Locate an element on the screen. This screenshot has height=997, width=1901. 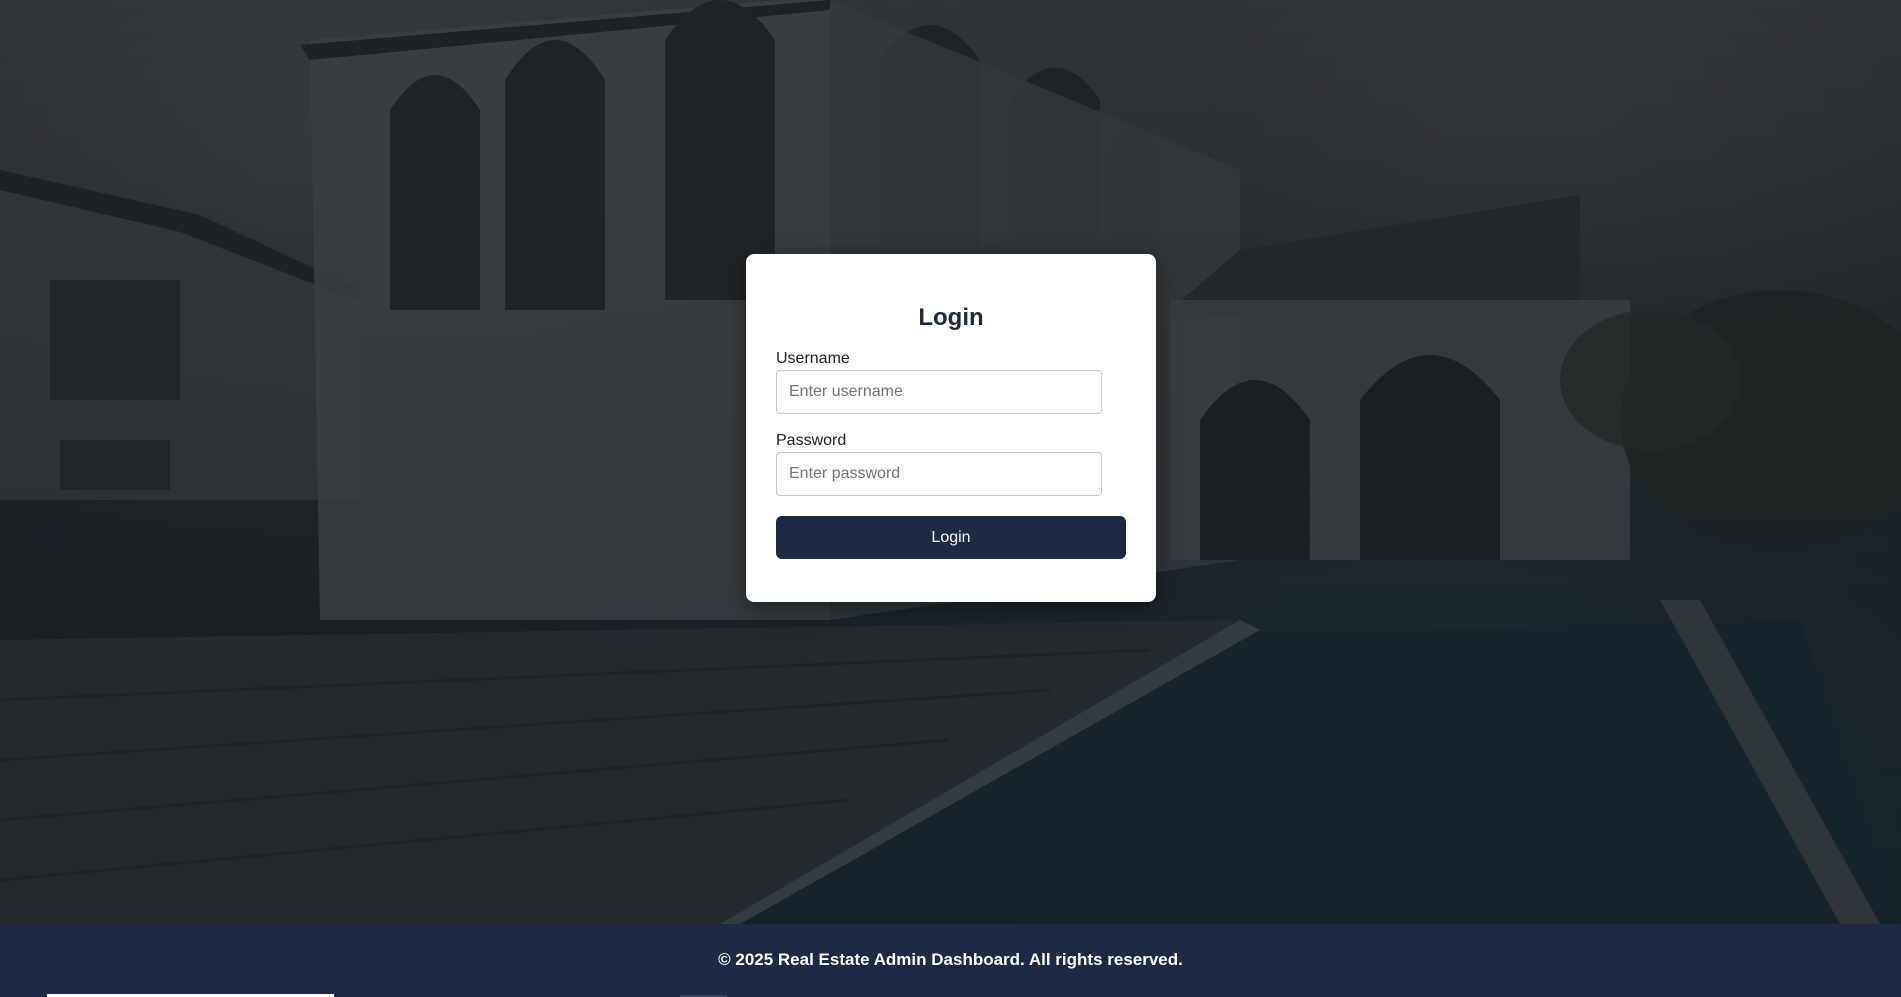
username-label: Username is located at coordinates (813, 358).